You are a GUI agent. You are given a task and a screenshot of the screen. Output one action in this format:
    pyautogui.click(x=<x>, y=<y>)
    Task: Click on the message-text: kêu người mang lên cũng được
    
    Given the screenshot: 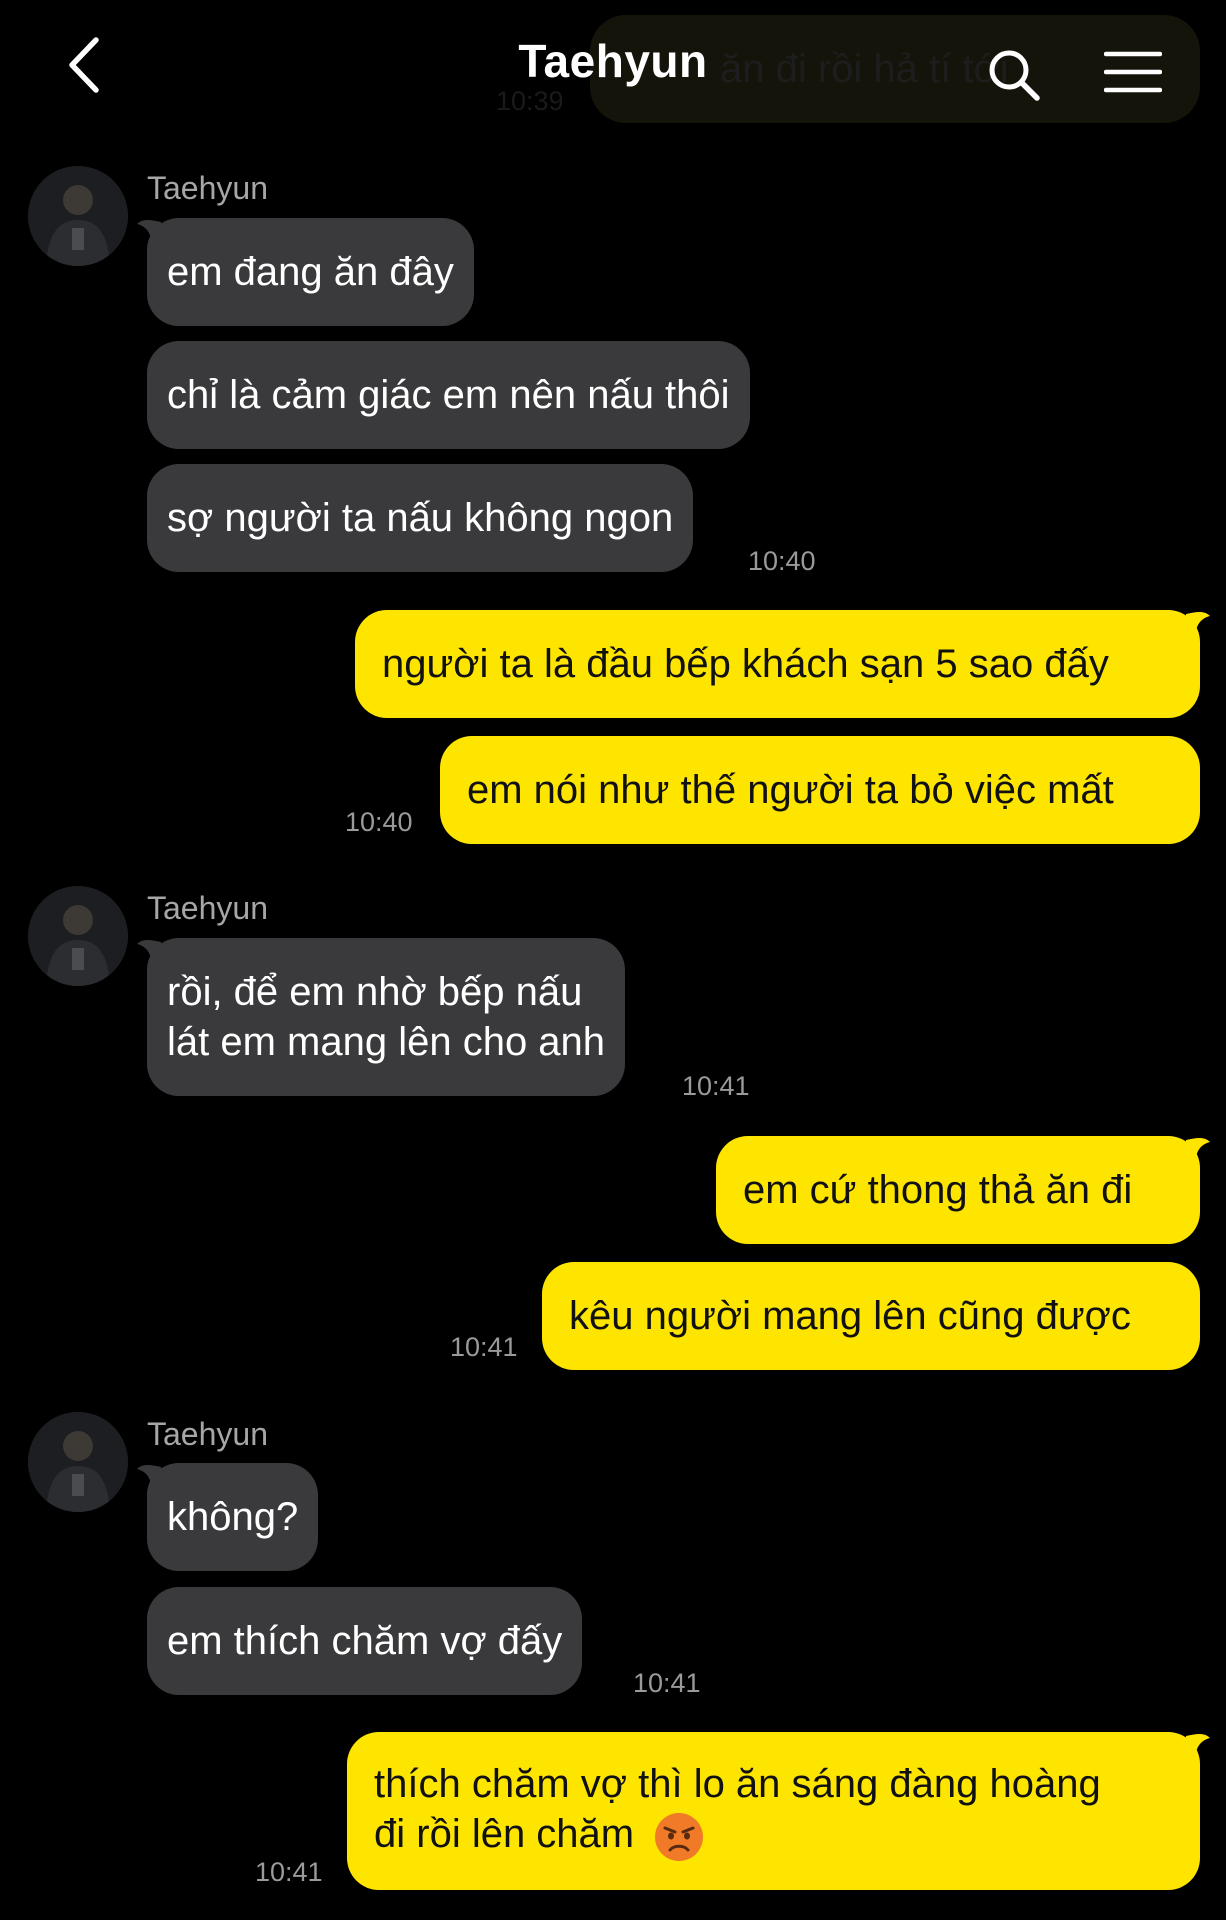 What is the action you would take?
    pyautogui.click(x=850, y=1316)
    